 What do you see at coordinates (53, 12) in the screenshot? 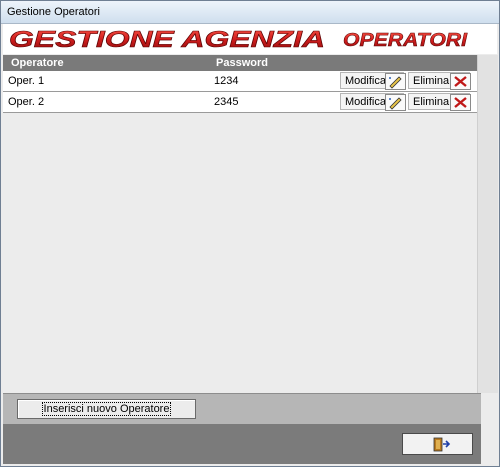
I see `window-title: Gestione Operatori` at bounding box center [53, 12].